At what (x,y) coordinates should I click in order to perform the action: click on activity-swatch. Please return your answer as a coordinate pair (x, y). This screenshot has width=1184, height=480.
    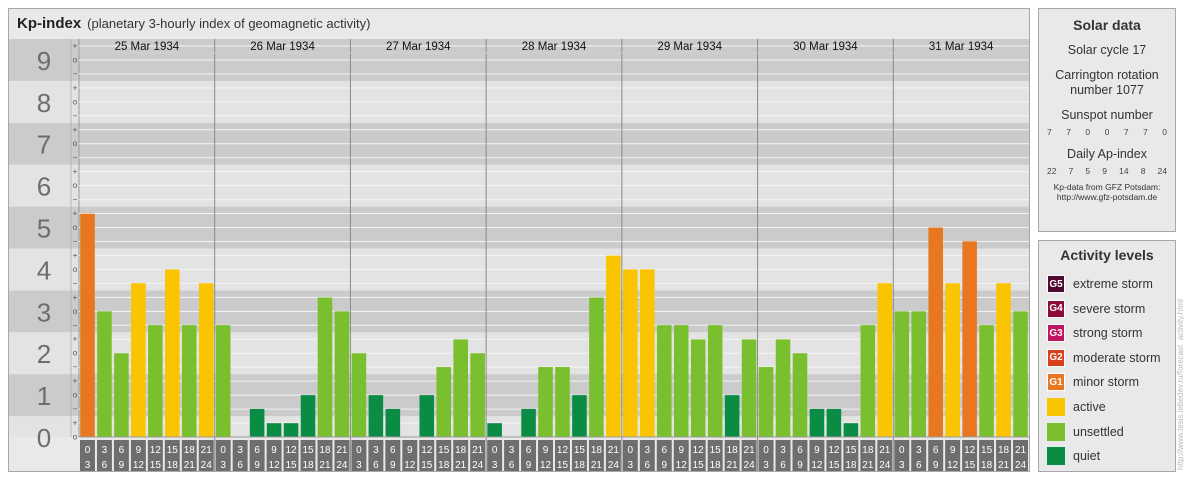
    Looking at the image, I should click on (1056, 407).